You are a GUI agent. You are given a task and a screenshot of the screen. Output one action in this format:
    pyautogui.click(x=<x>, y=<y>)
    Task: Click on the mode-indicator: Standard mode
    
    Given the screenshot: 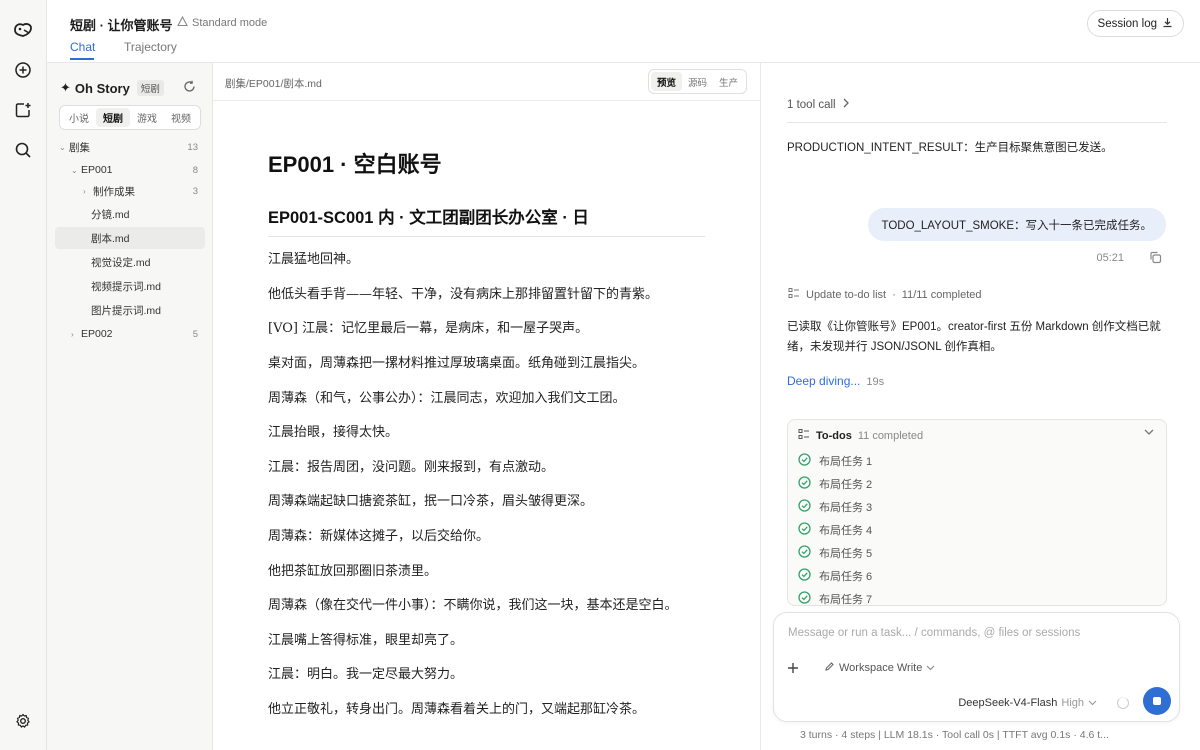 What is the action you would take?
    pyautogui.click(x=222, y=22)
    